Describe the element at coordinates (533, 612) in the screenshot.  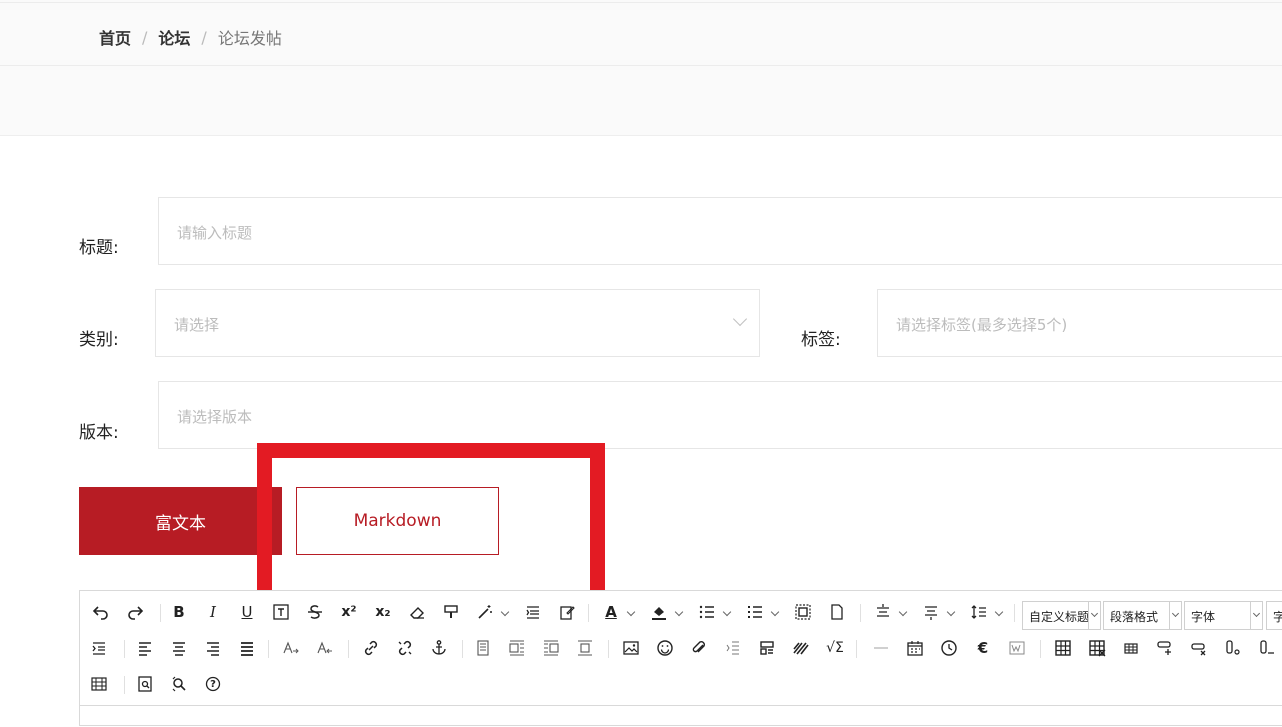
I see `quote-block-icon` at that location.